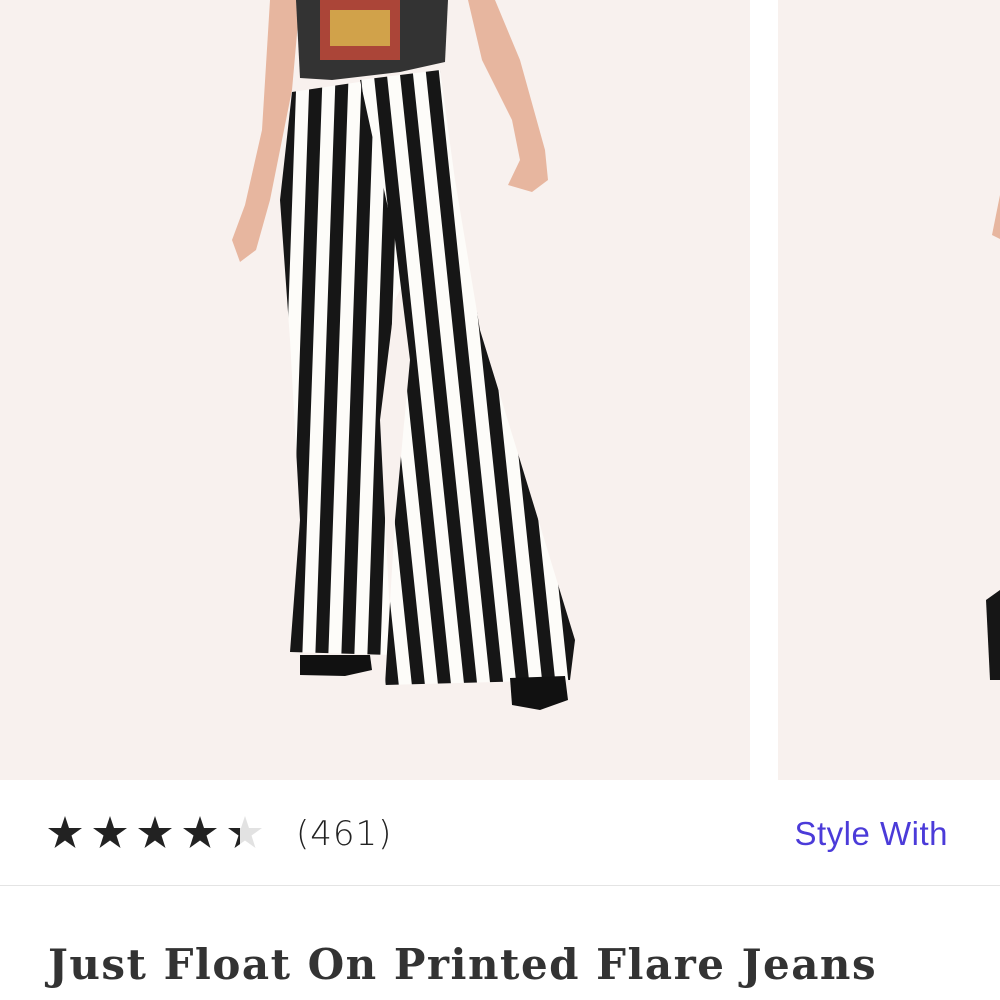  What do you see at coordinates (463, 964) in the screenshot?
I see `product-title: Just Float On Printed Flare Jeans` at bounding box center [463, 964].